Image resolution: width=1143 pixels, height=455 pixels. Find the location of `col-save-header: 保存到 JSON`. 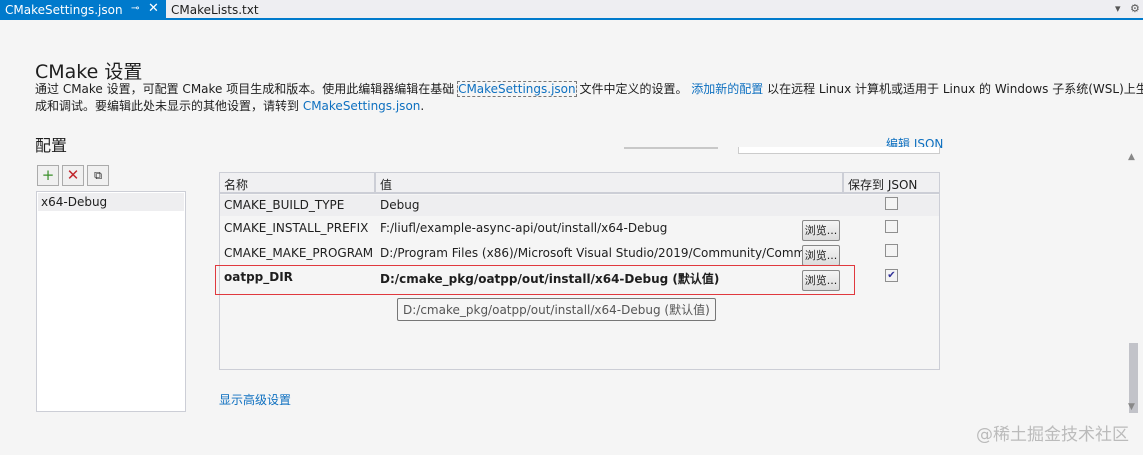

col-save-header: 保存到 JSON is located at coordinates (891, 182).